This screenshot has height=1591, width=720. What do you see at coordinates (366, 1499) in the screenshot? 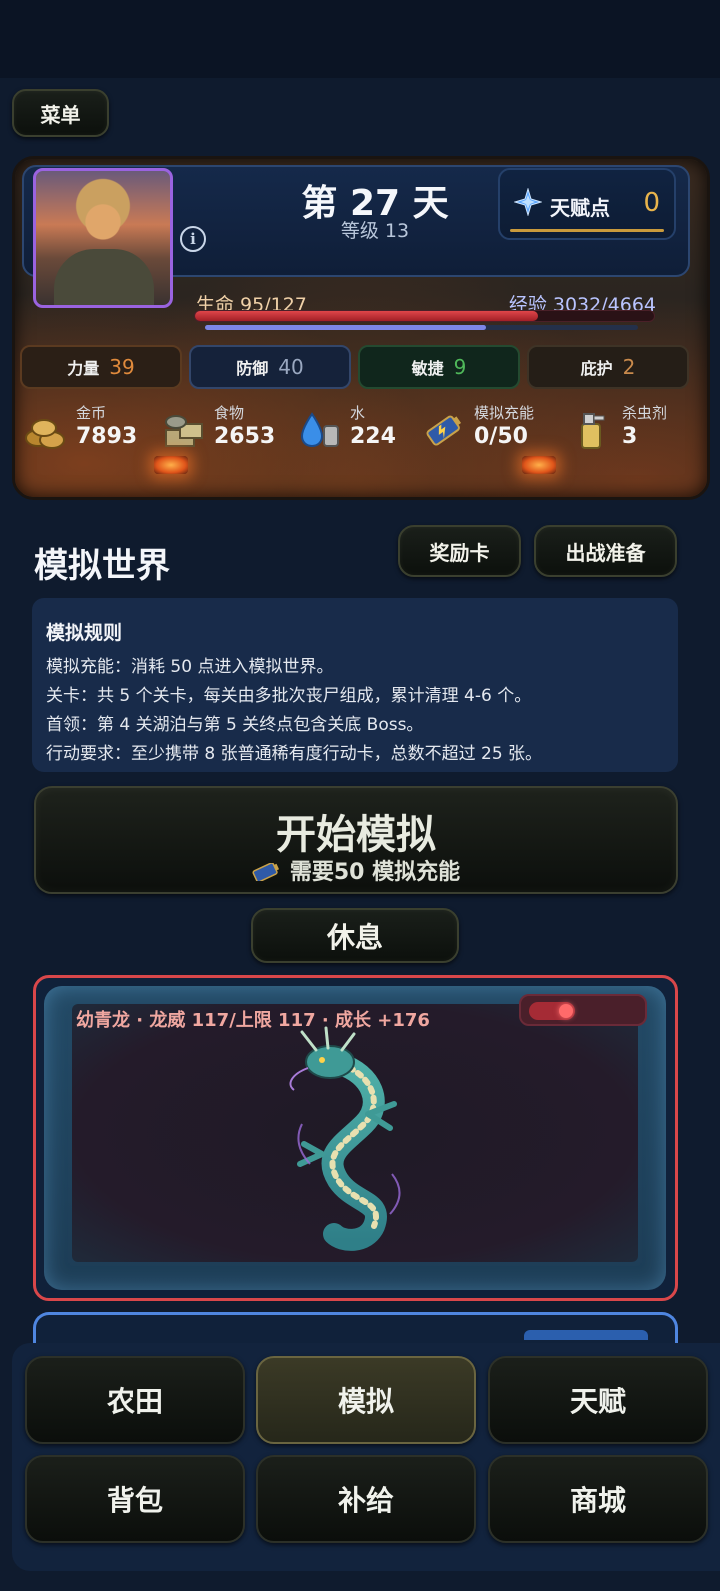
I see `nav-supply: 补给` at bounding box center [366, 1499].